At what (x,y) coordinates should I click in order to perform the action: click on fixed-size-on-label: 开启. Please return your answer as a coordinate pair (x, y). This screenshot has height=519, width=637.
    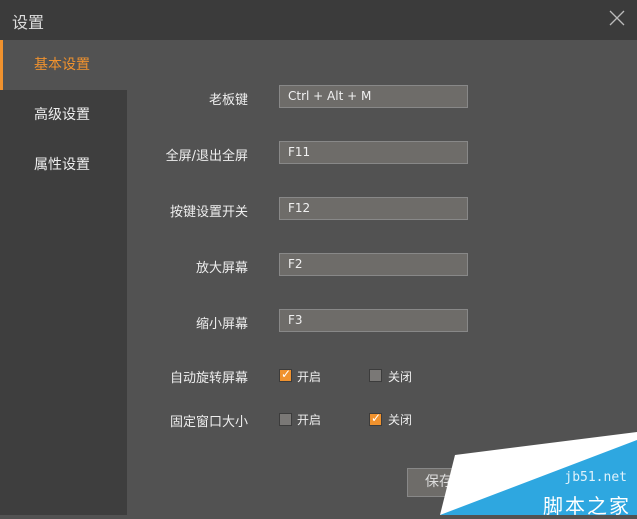
    Looking at the image, I should click on (309, 420).